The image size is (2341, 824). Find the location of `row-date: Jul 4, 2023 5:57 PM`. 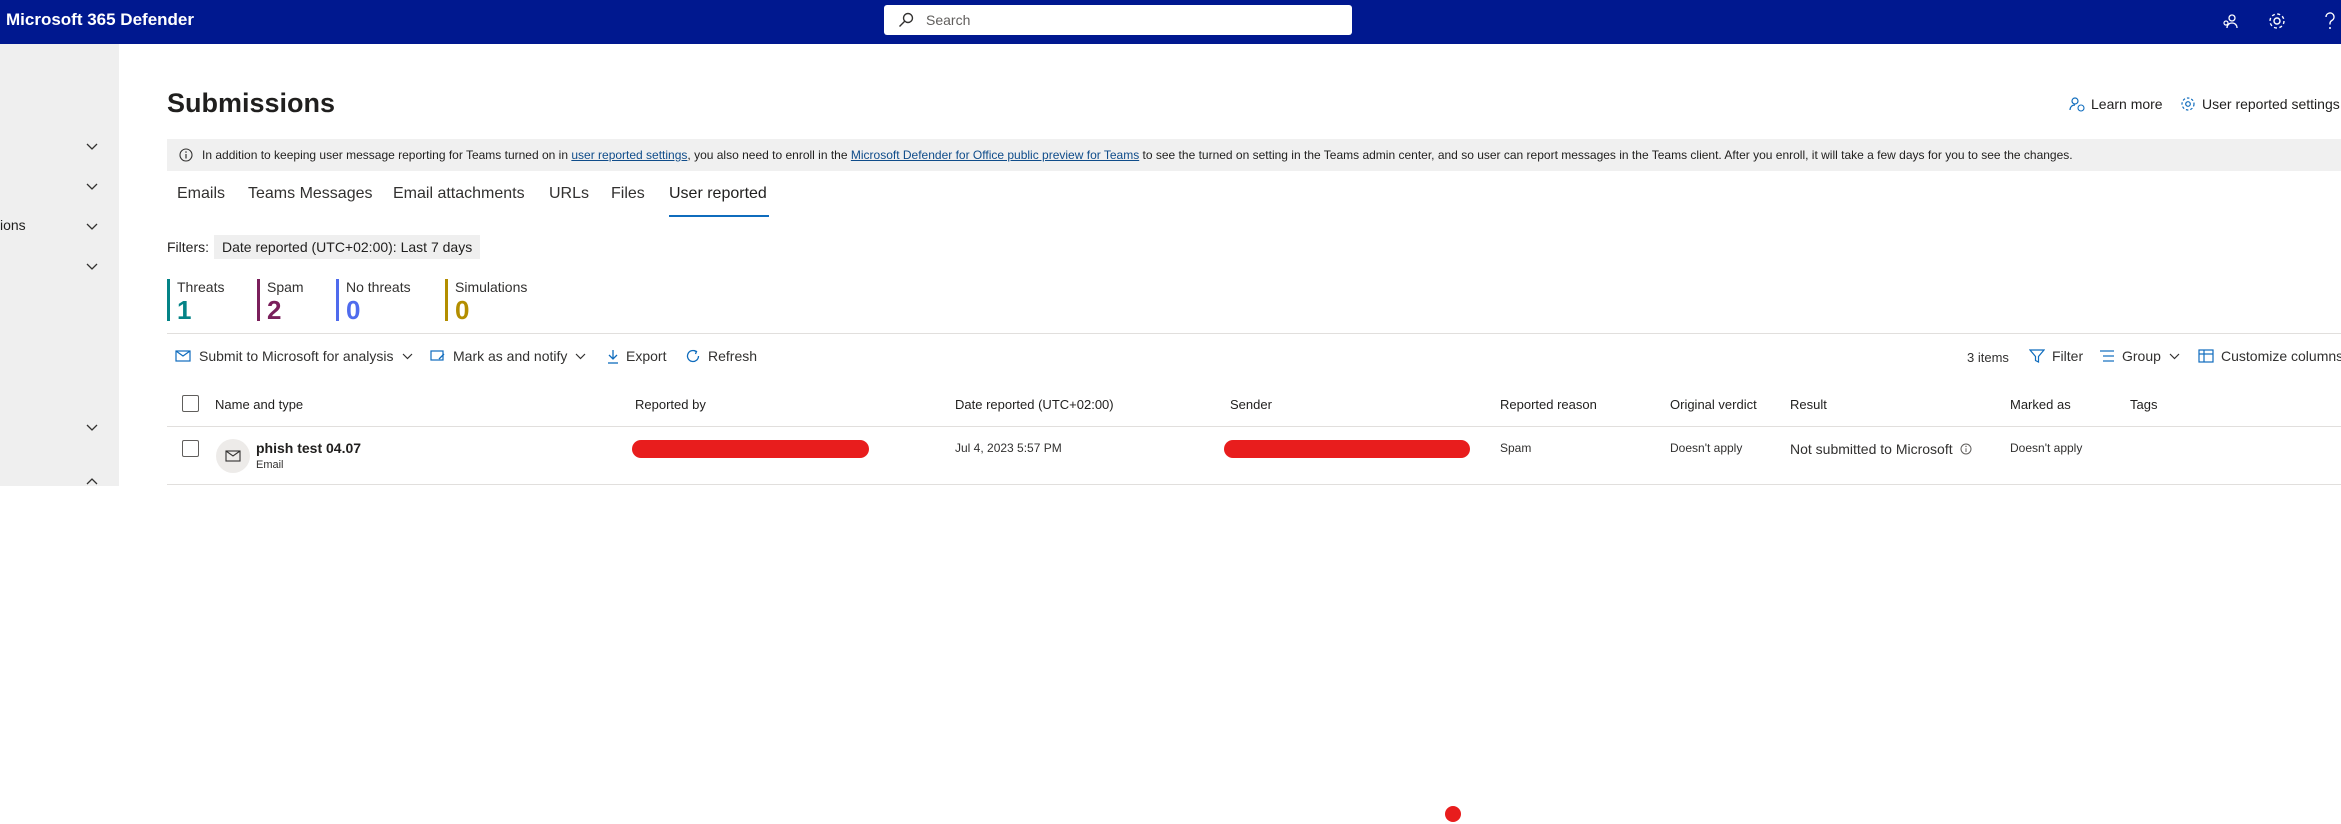

row-date: Jul 4, 2023 5:57 PM is located at coordinates (1008, 448).